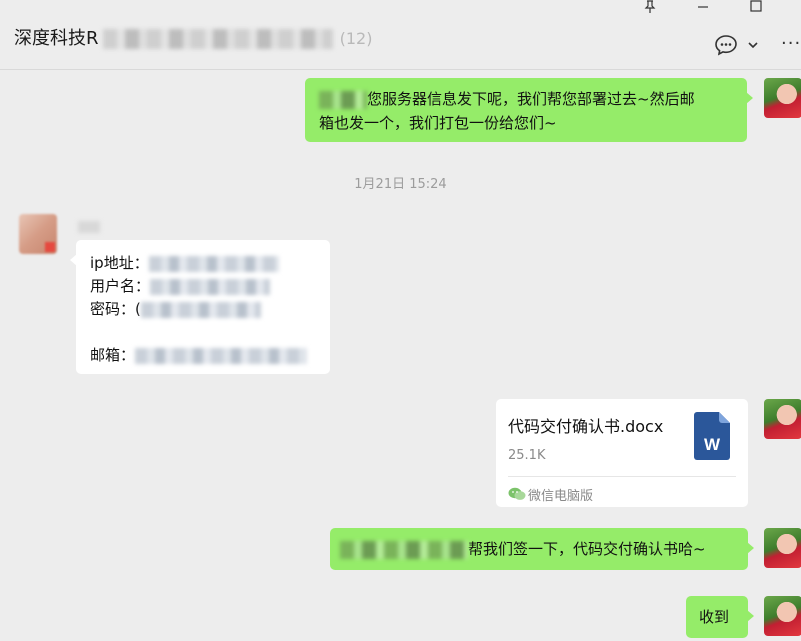  What do you see at coordinates (221, 355) in the screenshot?
I see `redacted-email` at bounding box center [221, 355].